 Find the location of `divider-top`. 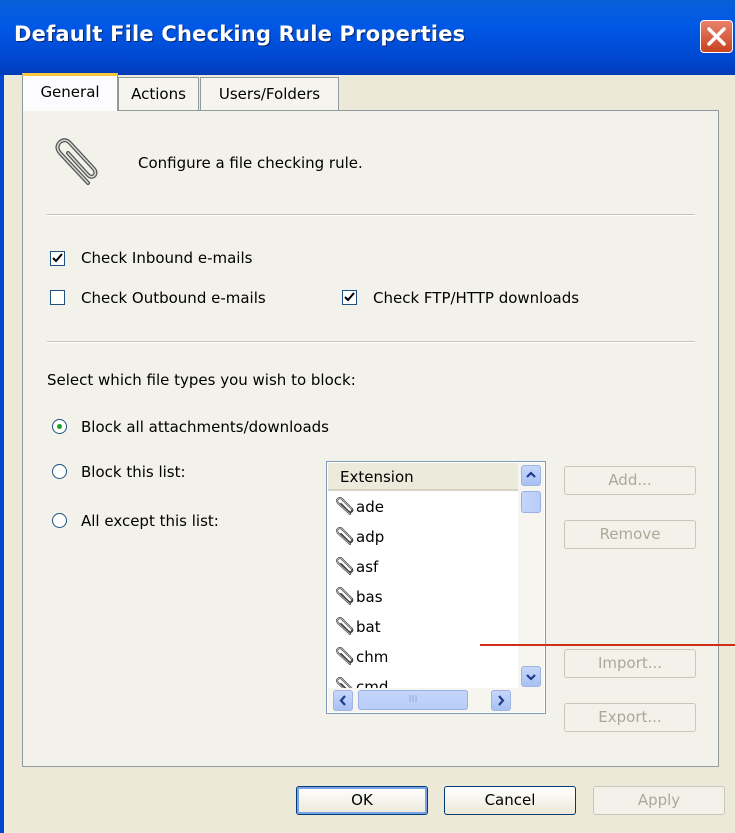

divider-top is located at coordinates (371, 215).